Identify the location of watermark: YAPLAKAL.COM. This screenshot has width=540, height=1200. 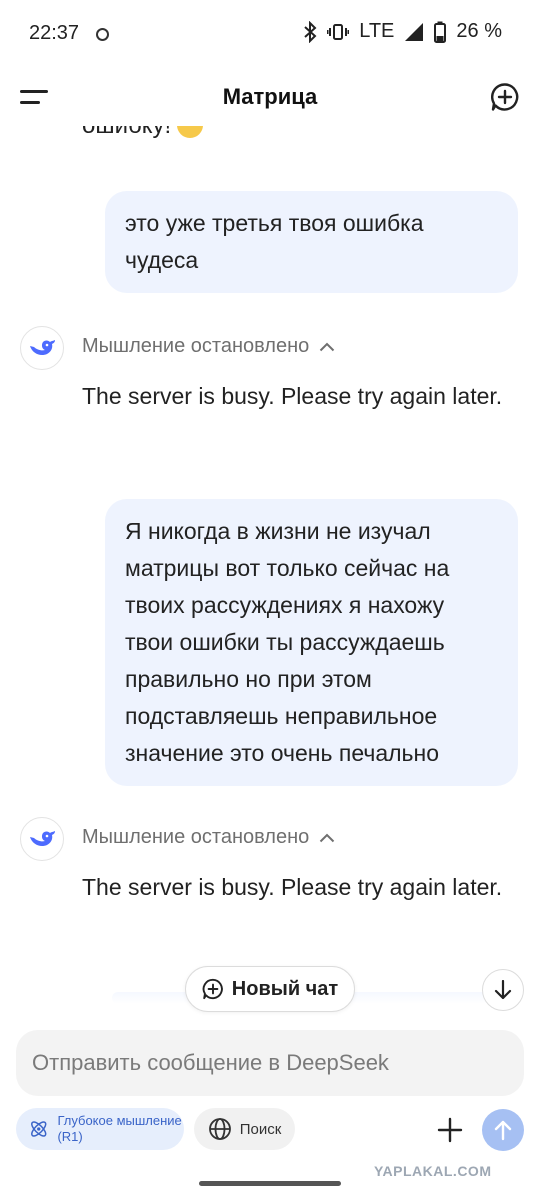
(433, 1171).